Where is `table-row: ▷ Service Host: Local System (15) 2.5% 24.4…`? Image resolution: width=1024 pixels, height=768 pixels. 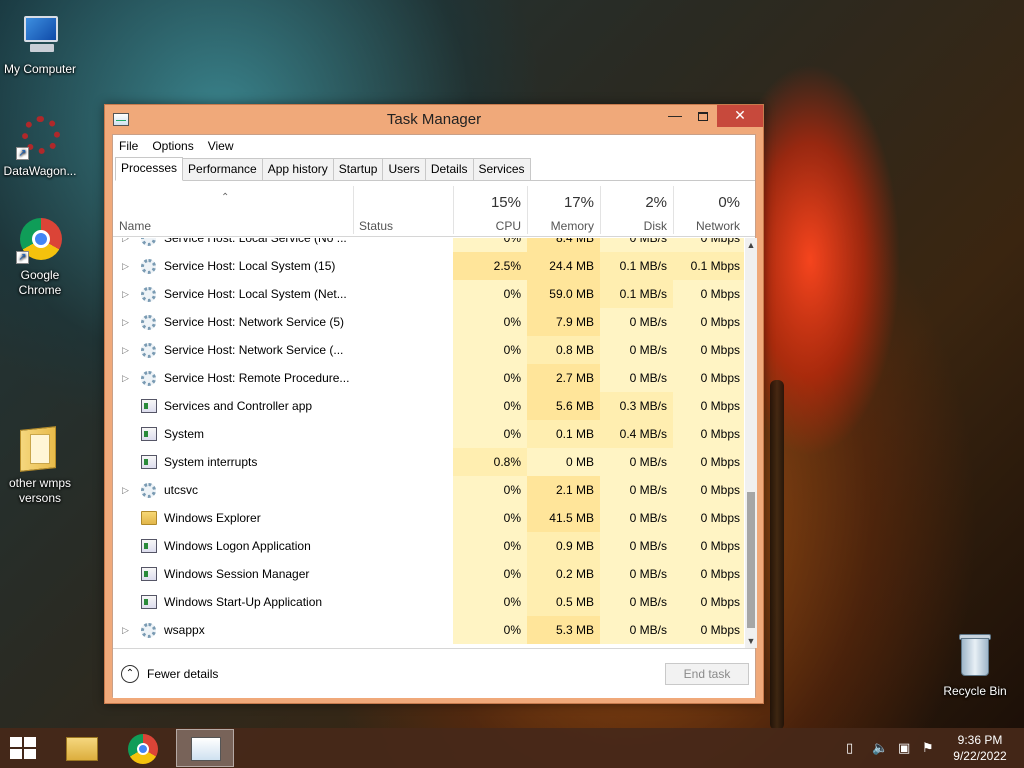
table-row: ▷ Service Host: Local System (15) 2.5% 24.4… is located at coordinates (428, 266).